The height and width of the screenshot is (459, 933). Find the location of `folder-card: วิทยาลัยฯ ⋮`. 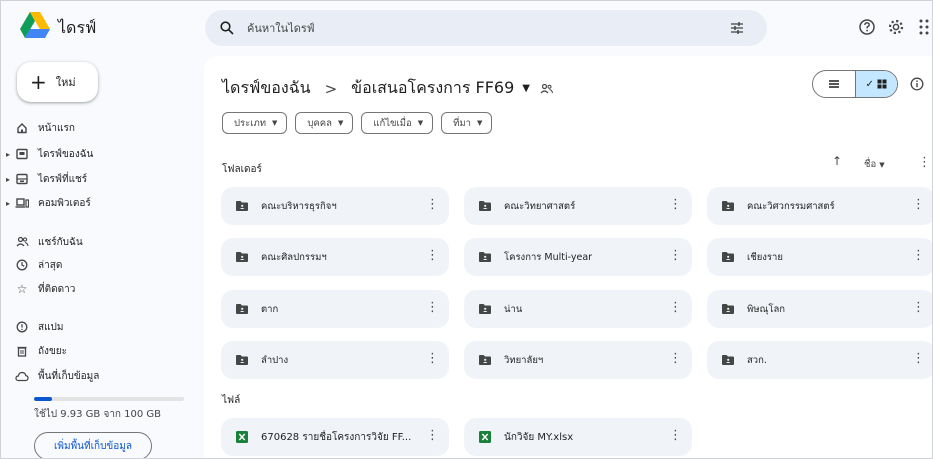

folder-card: วิทยาลัยฯ ⋮ is located at coordinates (578, 360).